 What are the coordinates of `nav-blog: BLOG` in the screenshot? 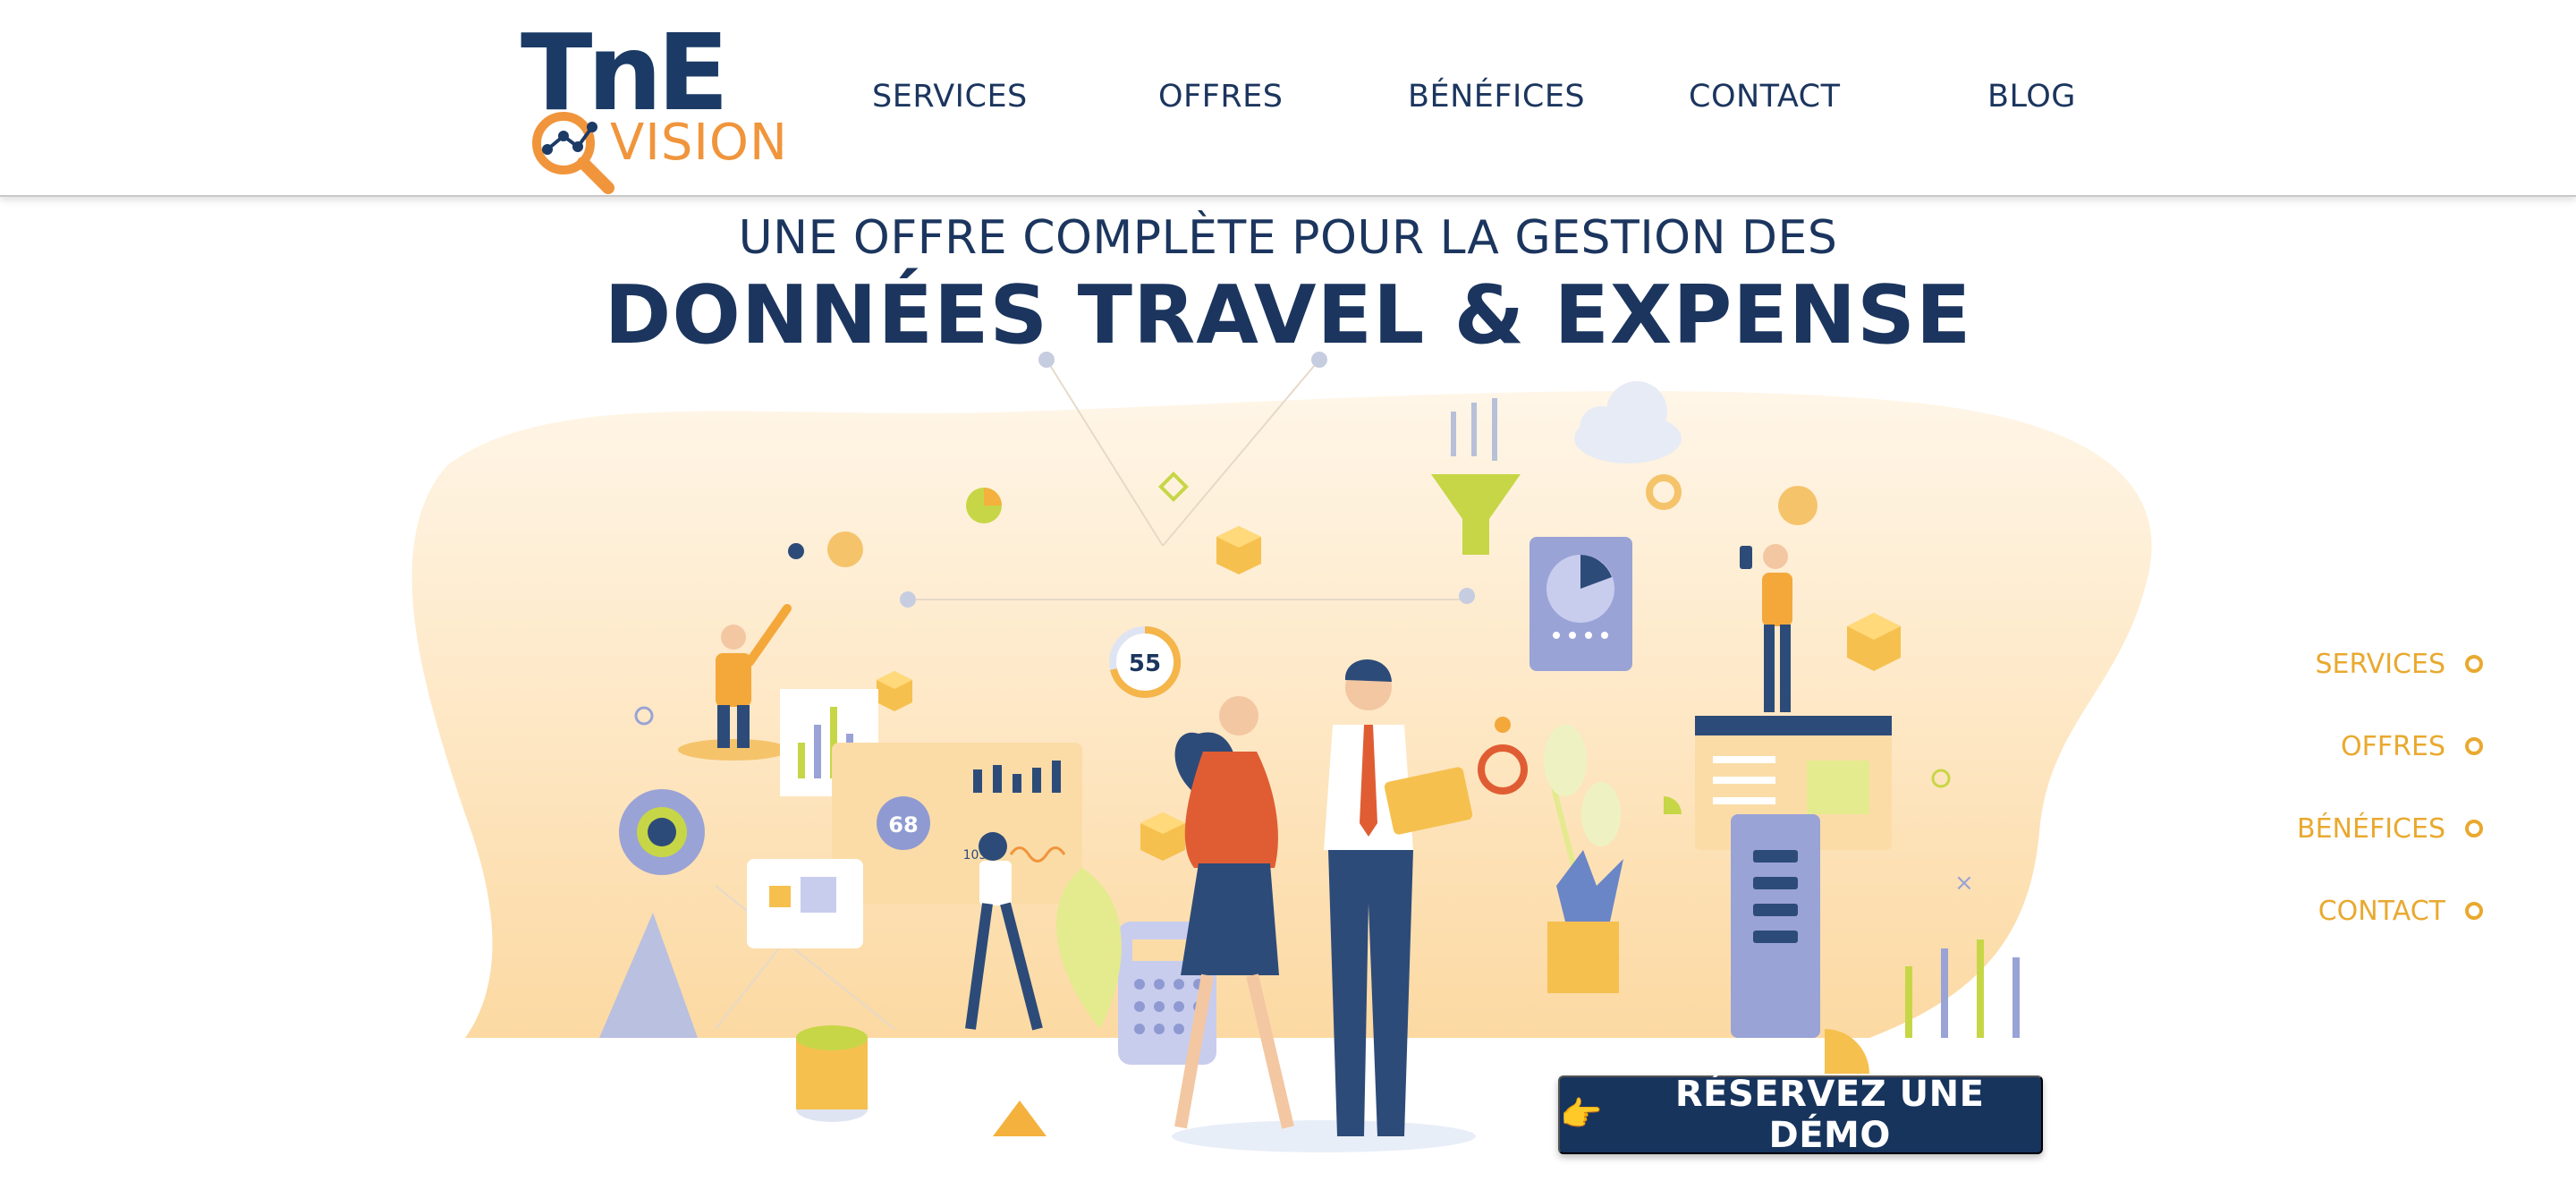 It's located at (2031, 97).